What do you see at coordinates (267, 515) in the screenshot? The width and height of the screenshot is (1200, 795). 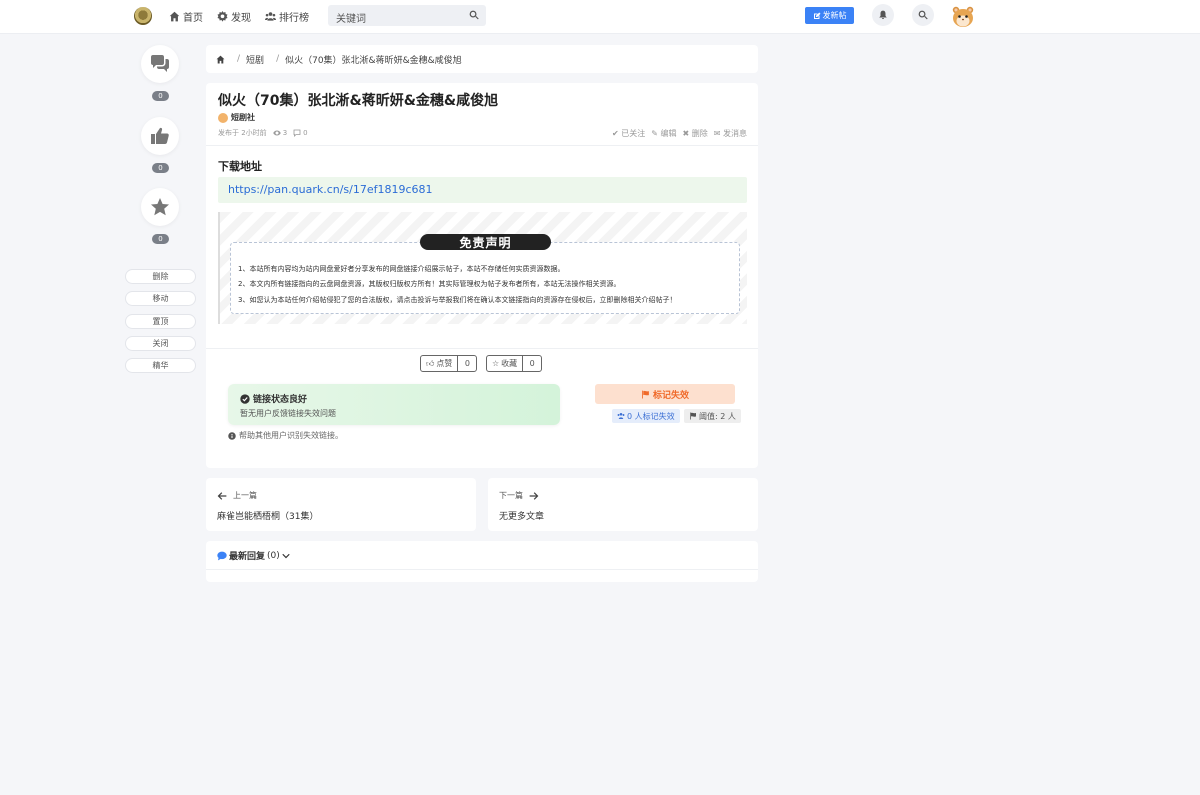 I see `prev-post-title: 麻雀岂能栖梧桐（31集）` at bounding box center [267, 515].